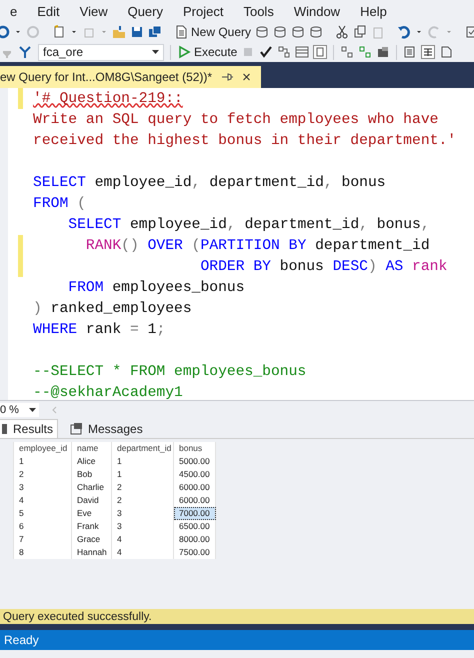 The image size is (474, 658). What do you see at coordinates (94, 11) in the screenshot?
I see `menu-item: View` at bounding box center [94, 11].